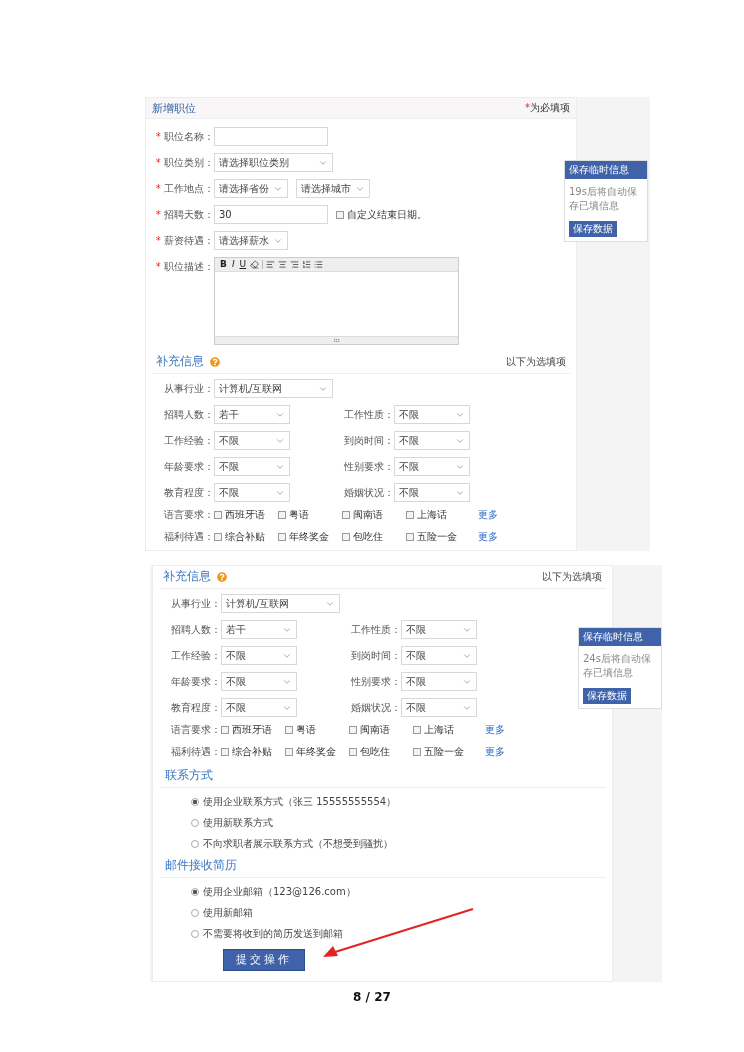 This screenshot has height=1052, width=744. Describe the element at coordinates (375, 729) in the screenshot. I see `checkbox-label: 闽南语` at that location.